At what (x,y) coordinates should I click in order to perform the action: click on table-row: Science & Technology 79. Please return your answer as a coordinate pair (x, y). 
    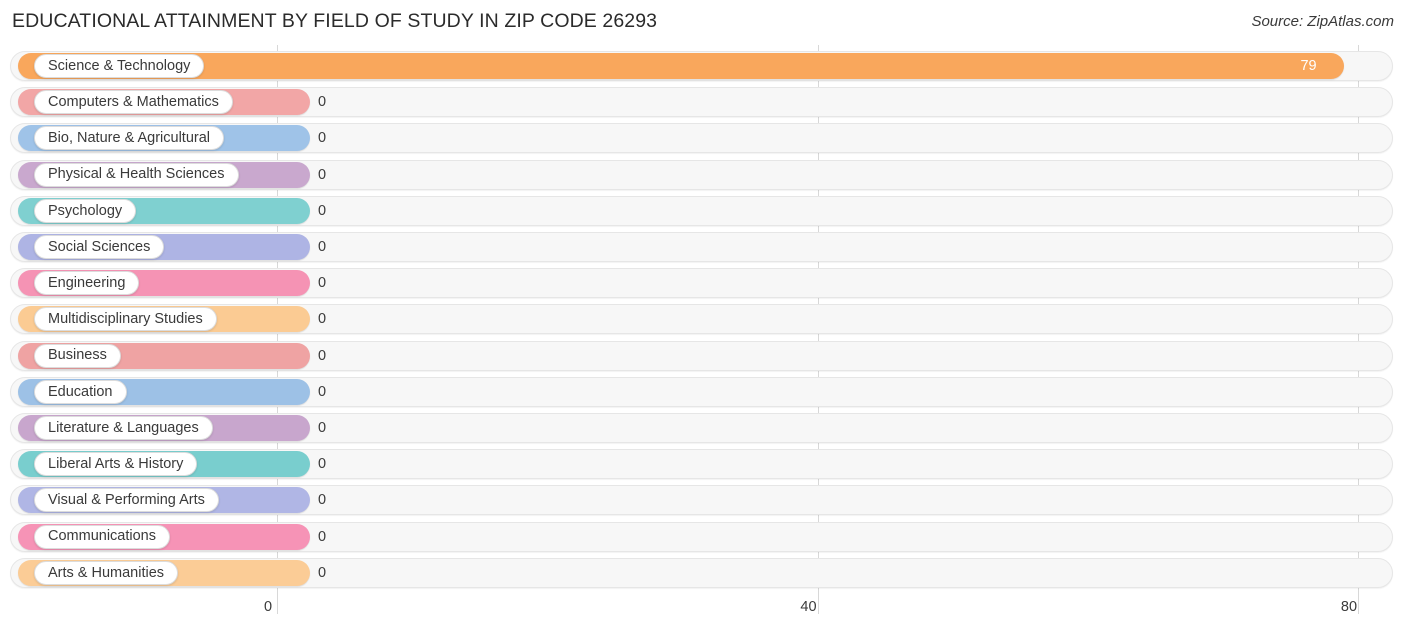
    Looking at the image, I should click on (701, 66).